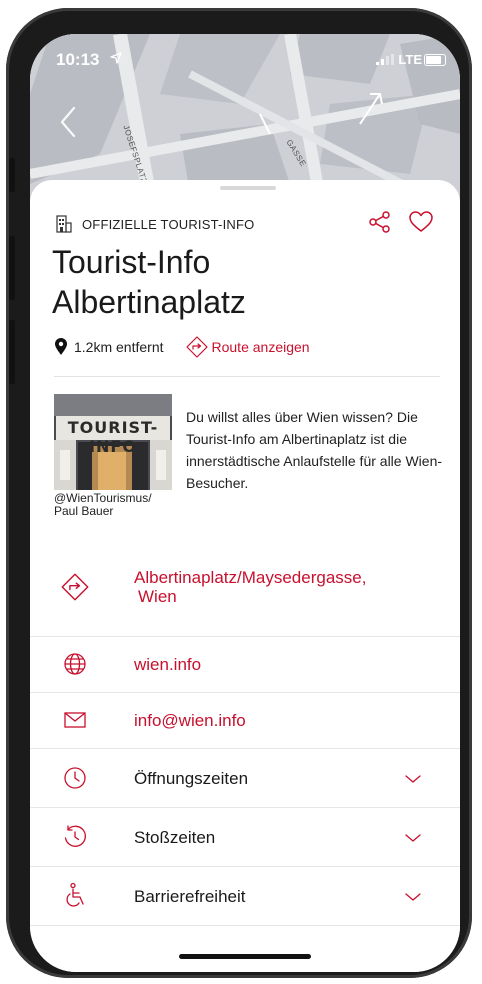 The height and width of the screenshot is (984, 482). What do you see at coordinates (168, 224) in the screenshot?
I see `category-text: OFFIZIELLE TOURIST-INFO` at bounding box center [168, 224].